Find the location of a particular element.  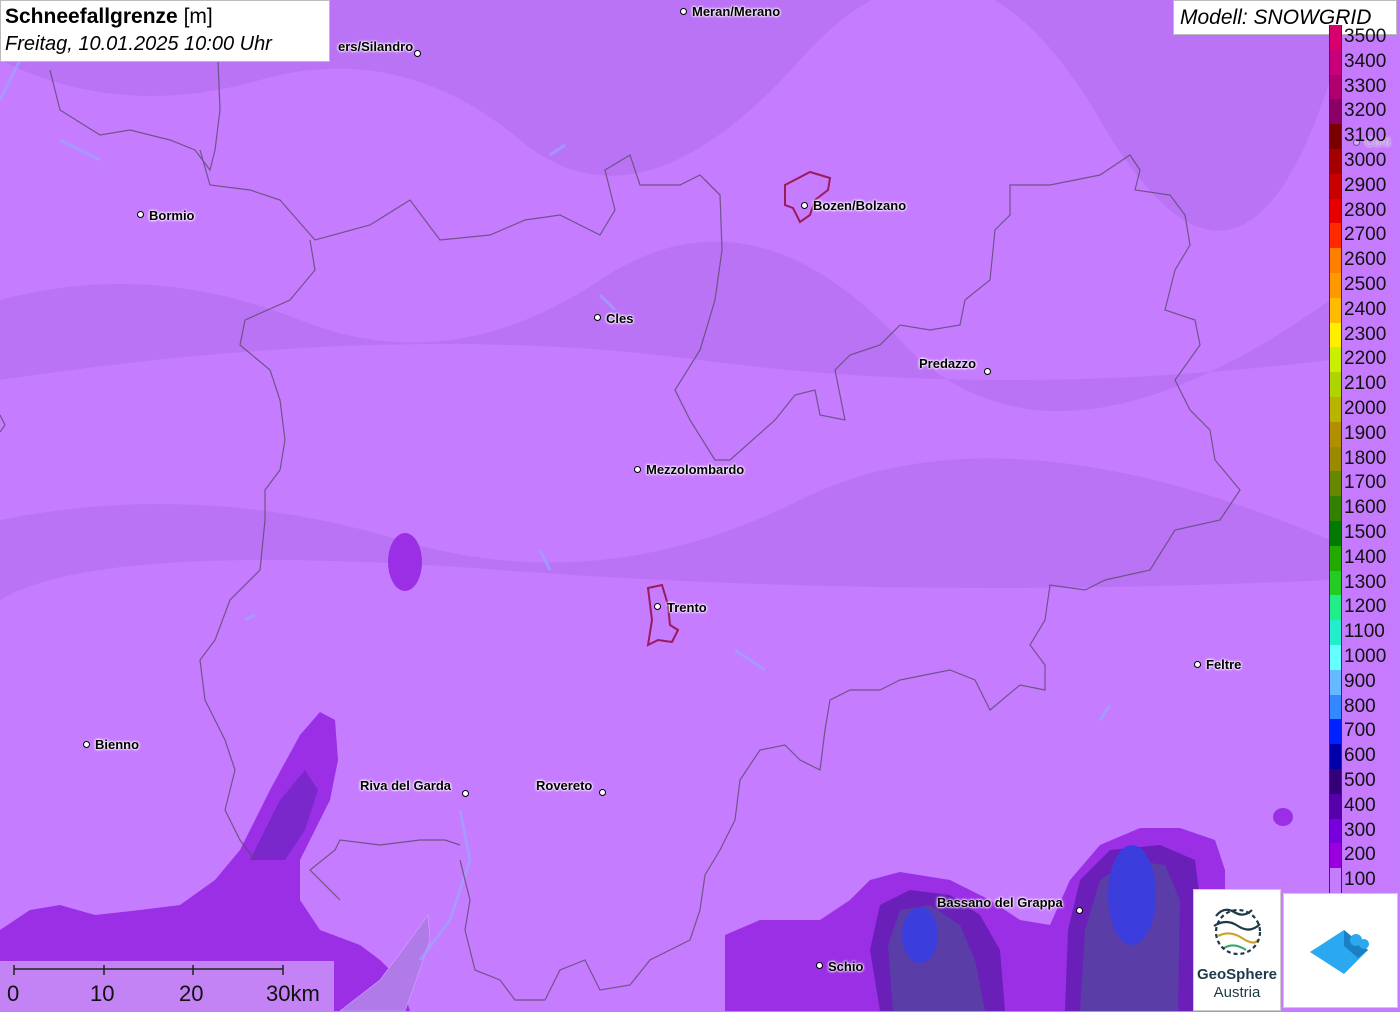

geosphere-emblem-icon is located at coordinates (1237, 932).